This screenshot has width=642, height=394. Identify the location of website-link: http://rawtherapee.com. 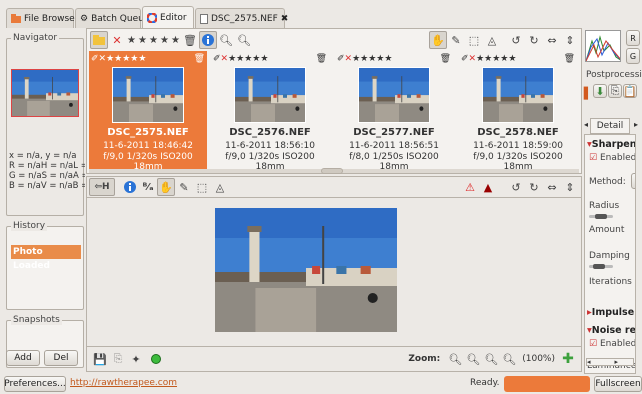
(123, 383).